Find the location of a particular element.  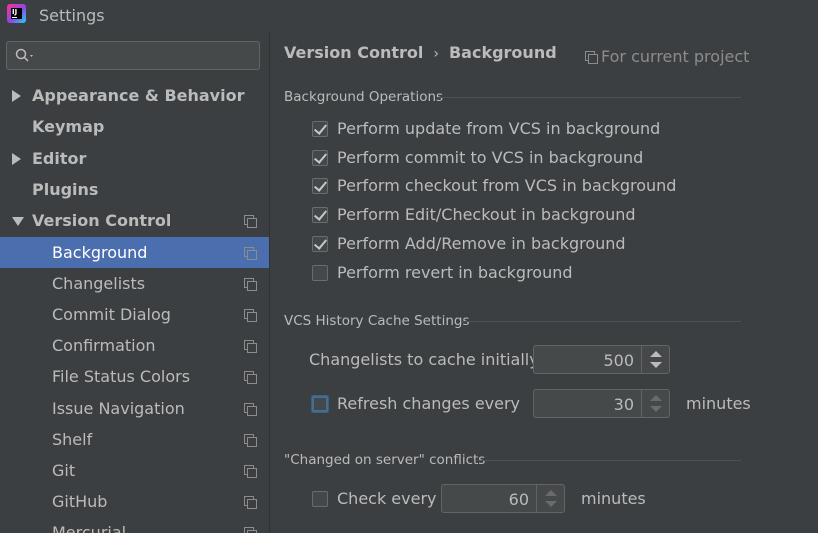

breadcrumb: Version Control › Background is located at coordinates (420, 52).